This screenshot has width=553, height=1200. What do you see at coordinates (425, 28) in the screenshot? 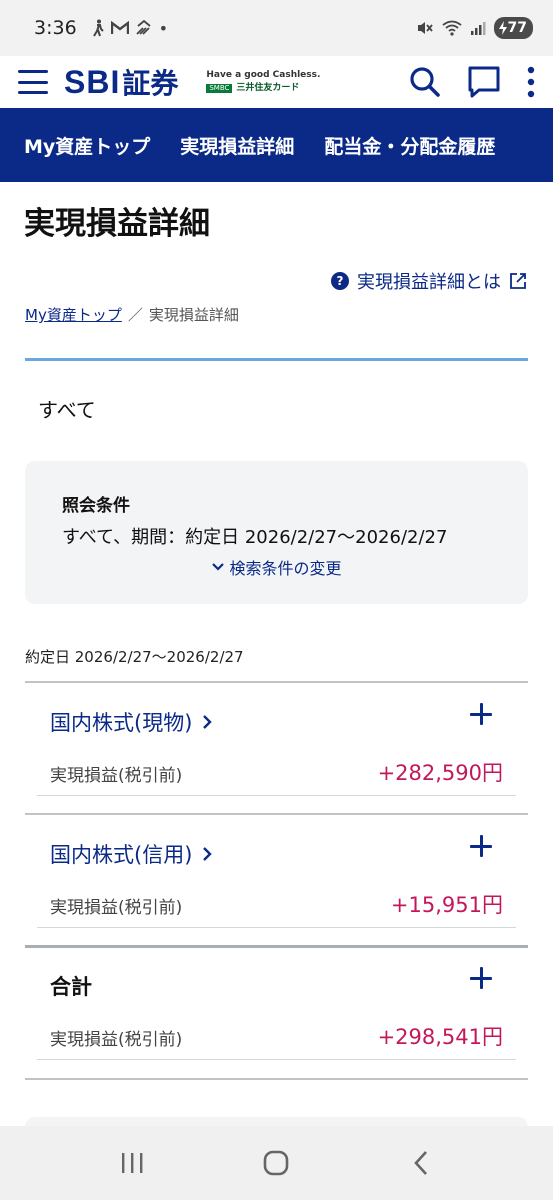
I see `mute-icon` at bounding box center [425, 28].